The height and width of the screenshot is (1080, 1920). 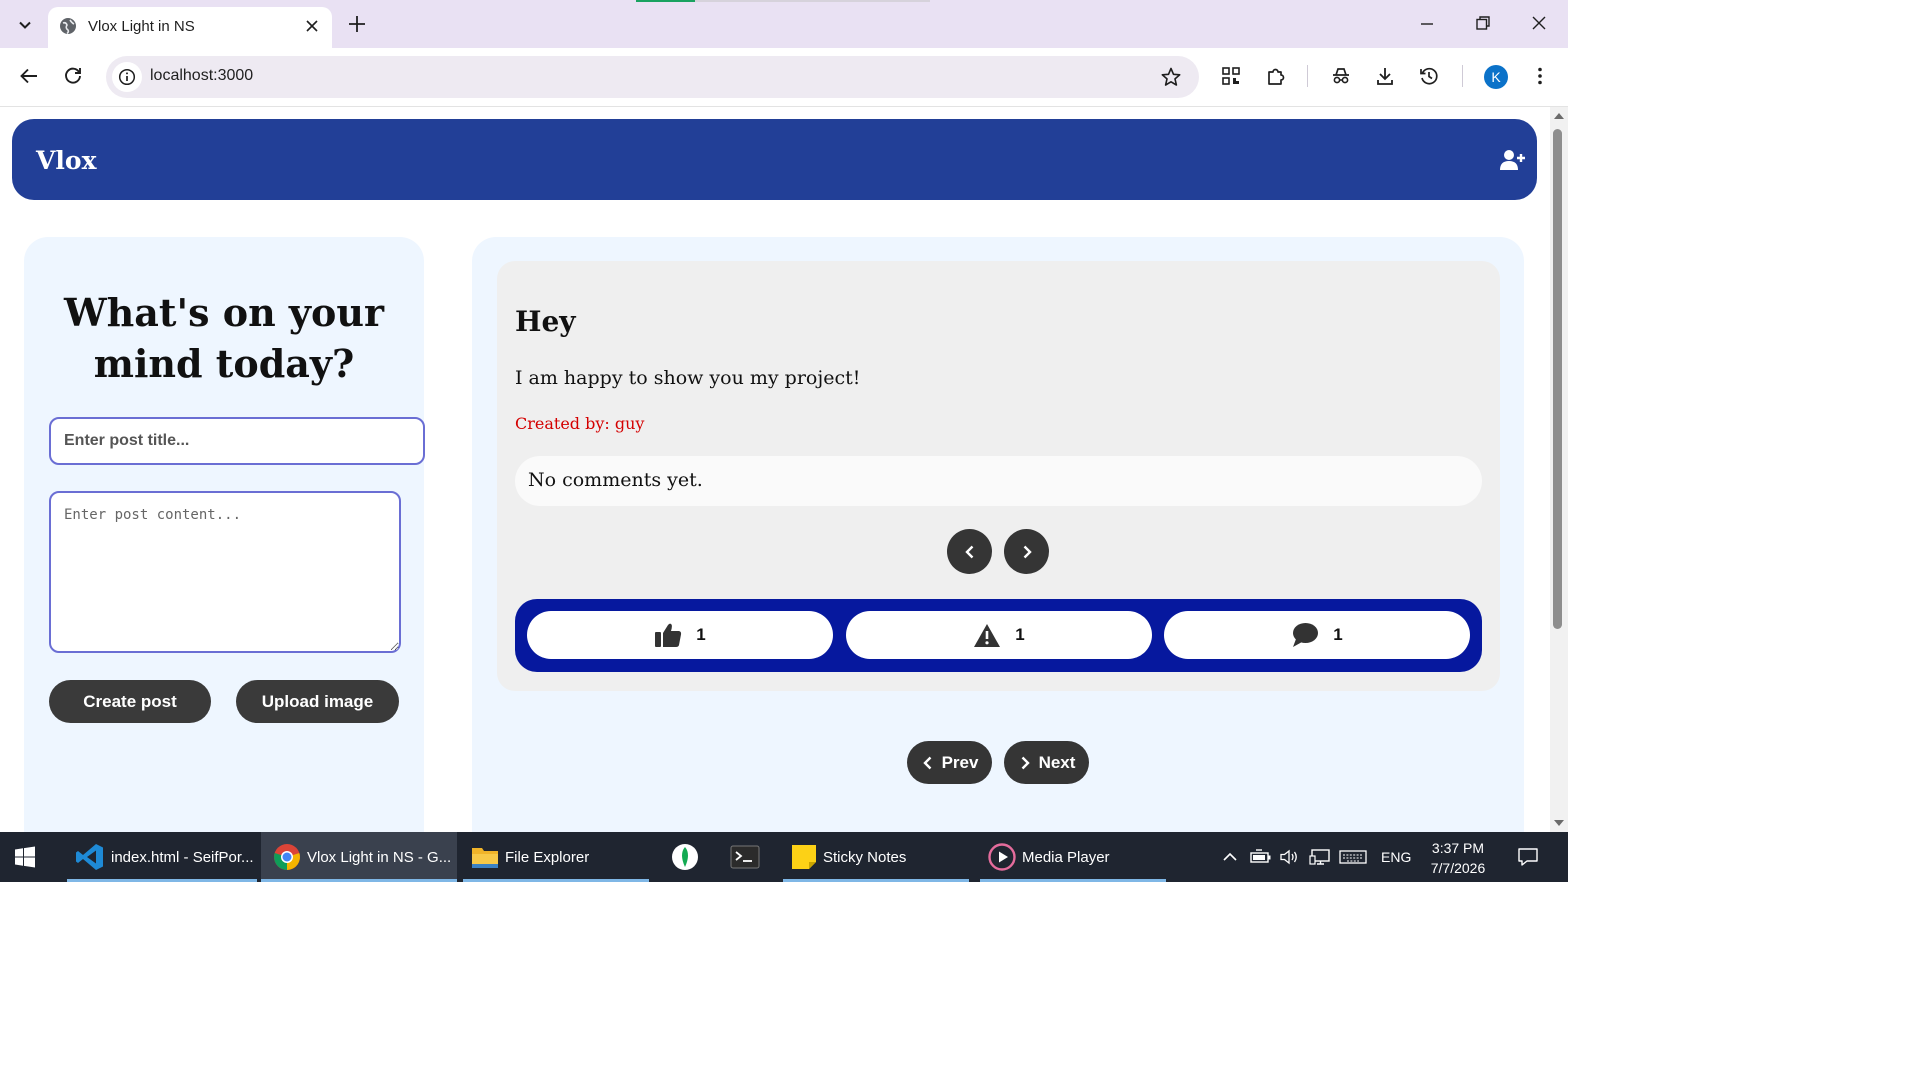 What do you see at coordinates (652, 77) in the screenshot?
I see `address-bar: localhost:3000` at bounding box center [652, 77].